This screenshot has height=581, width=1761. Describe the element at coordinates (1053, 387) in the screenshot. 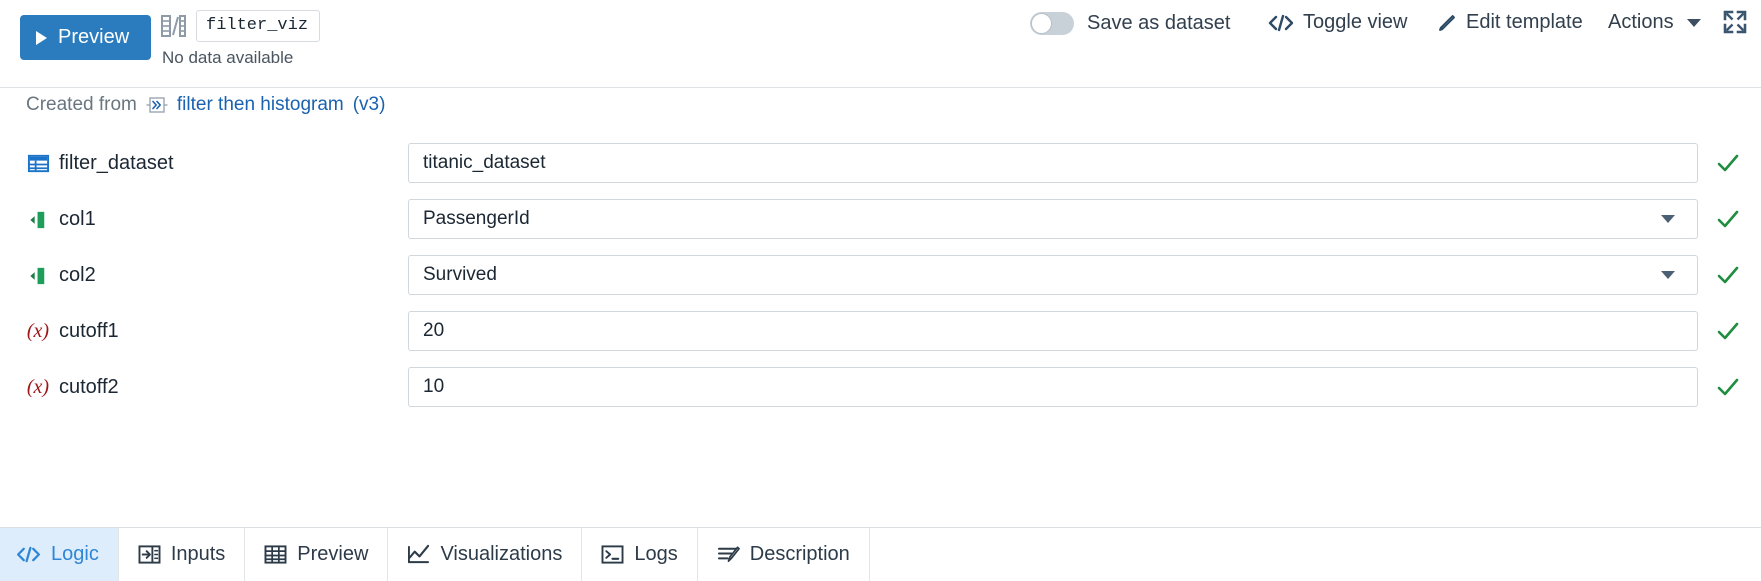

I see `cutoff2-input: 10` at that location.